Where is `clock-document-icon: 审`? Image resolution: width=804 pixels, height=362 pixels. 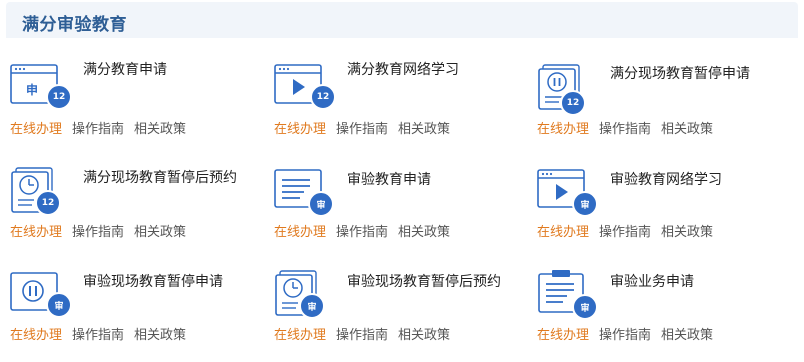
clock-document-icon: 审 is located at coordinates (305, 296).